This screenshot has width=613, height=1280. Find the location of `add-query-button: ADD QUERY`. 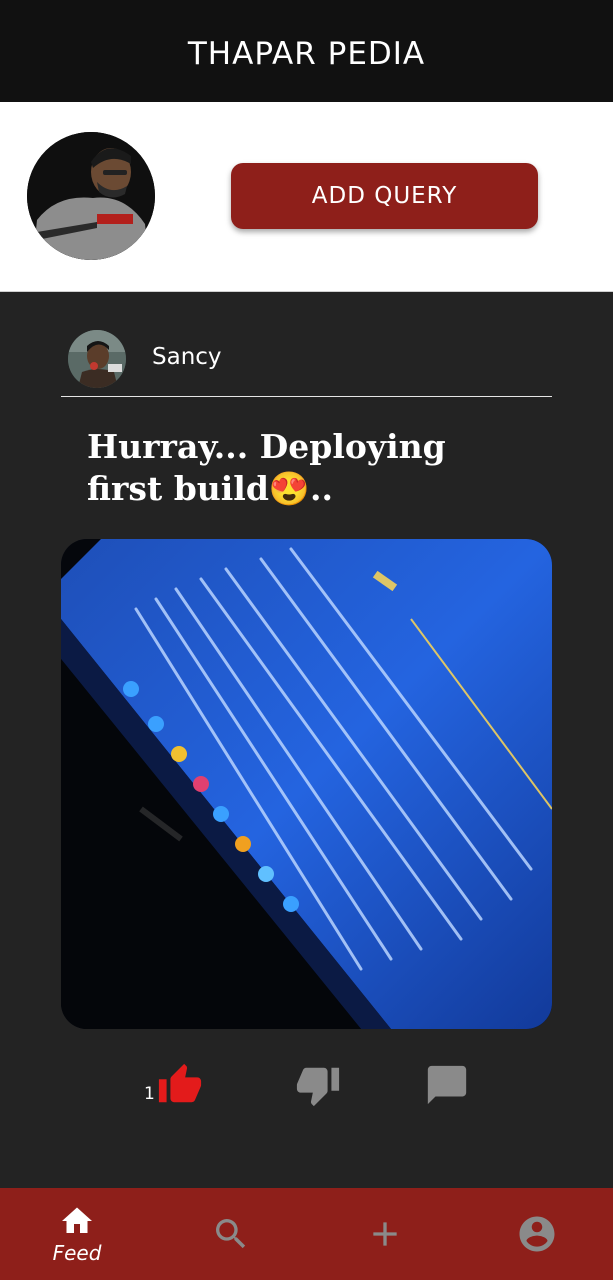

add-query-button: ADD QUERY is located at coordinates (384, 196).